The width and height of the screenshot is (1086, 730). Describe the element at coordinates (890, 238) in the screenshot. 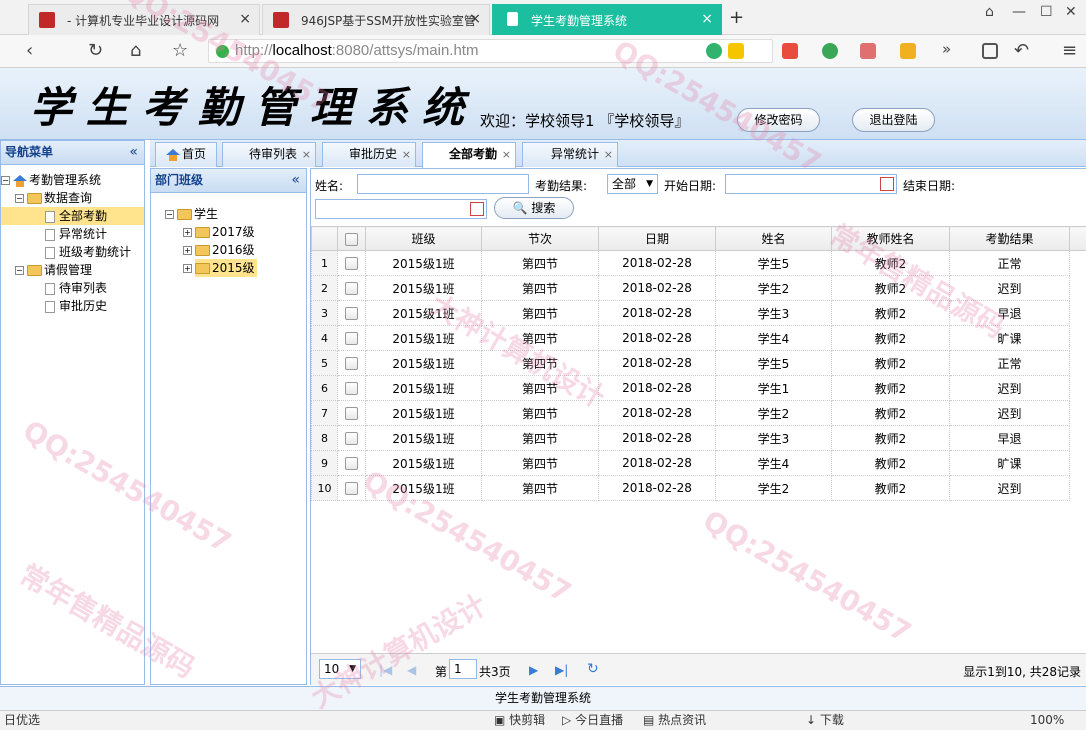

I see `column-header: 教师姓名` at that location.